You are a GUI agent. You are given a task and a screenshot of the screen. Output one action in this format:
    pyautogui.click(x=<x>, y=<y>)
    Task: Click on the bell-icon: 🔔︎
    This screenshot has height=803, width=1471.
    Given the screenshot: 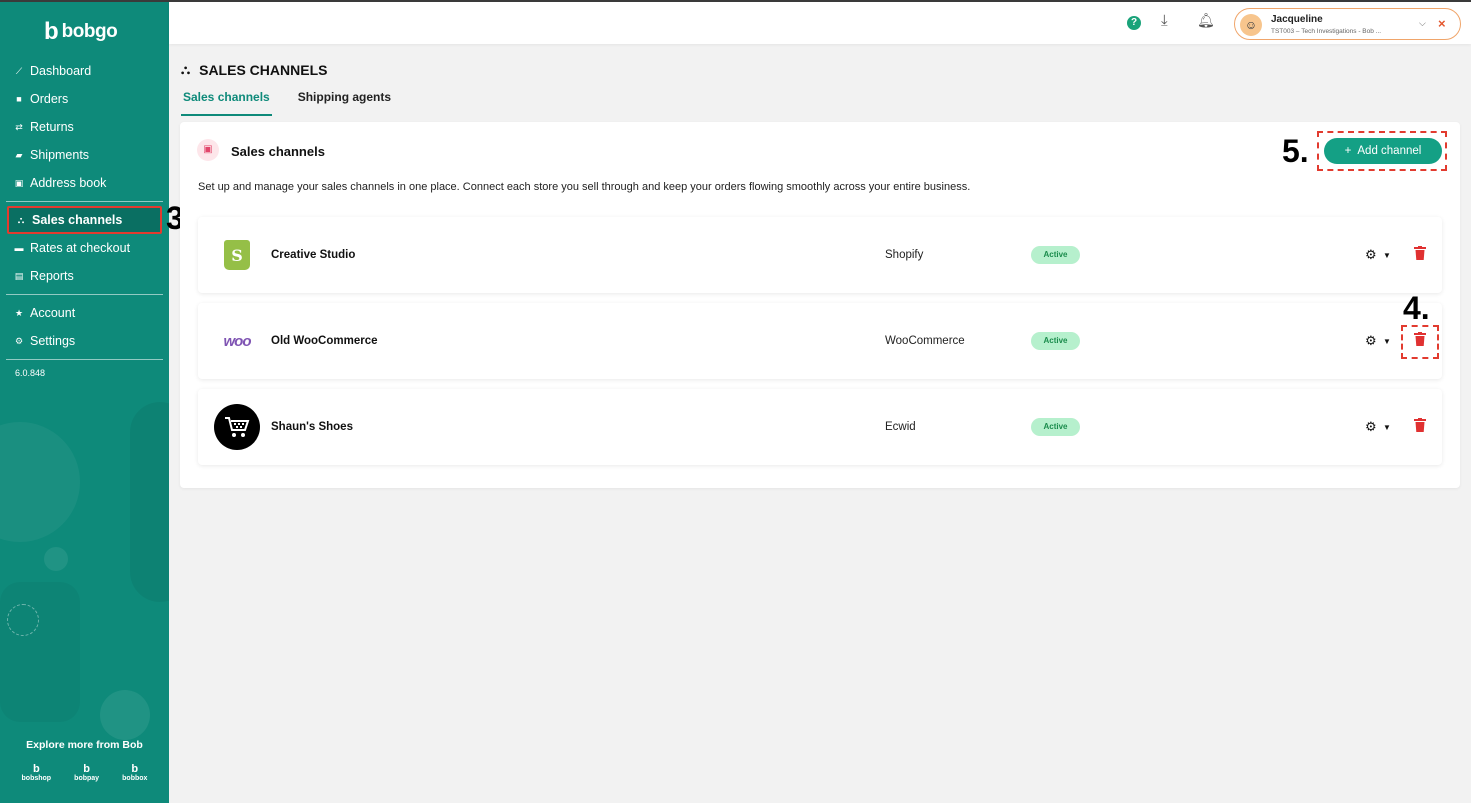 What is the action you would take?
    pyautogui.click(x=1206, y=20)
    